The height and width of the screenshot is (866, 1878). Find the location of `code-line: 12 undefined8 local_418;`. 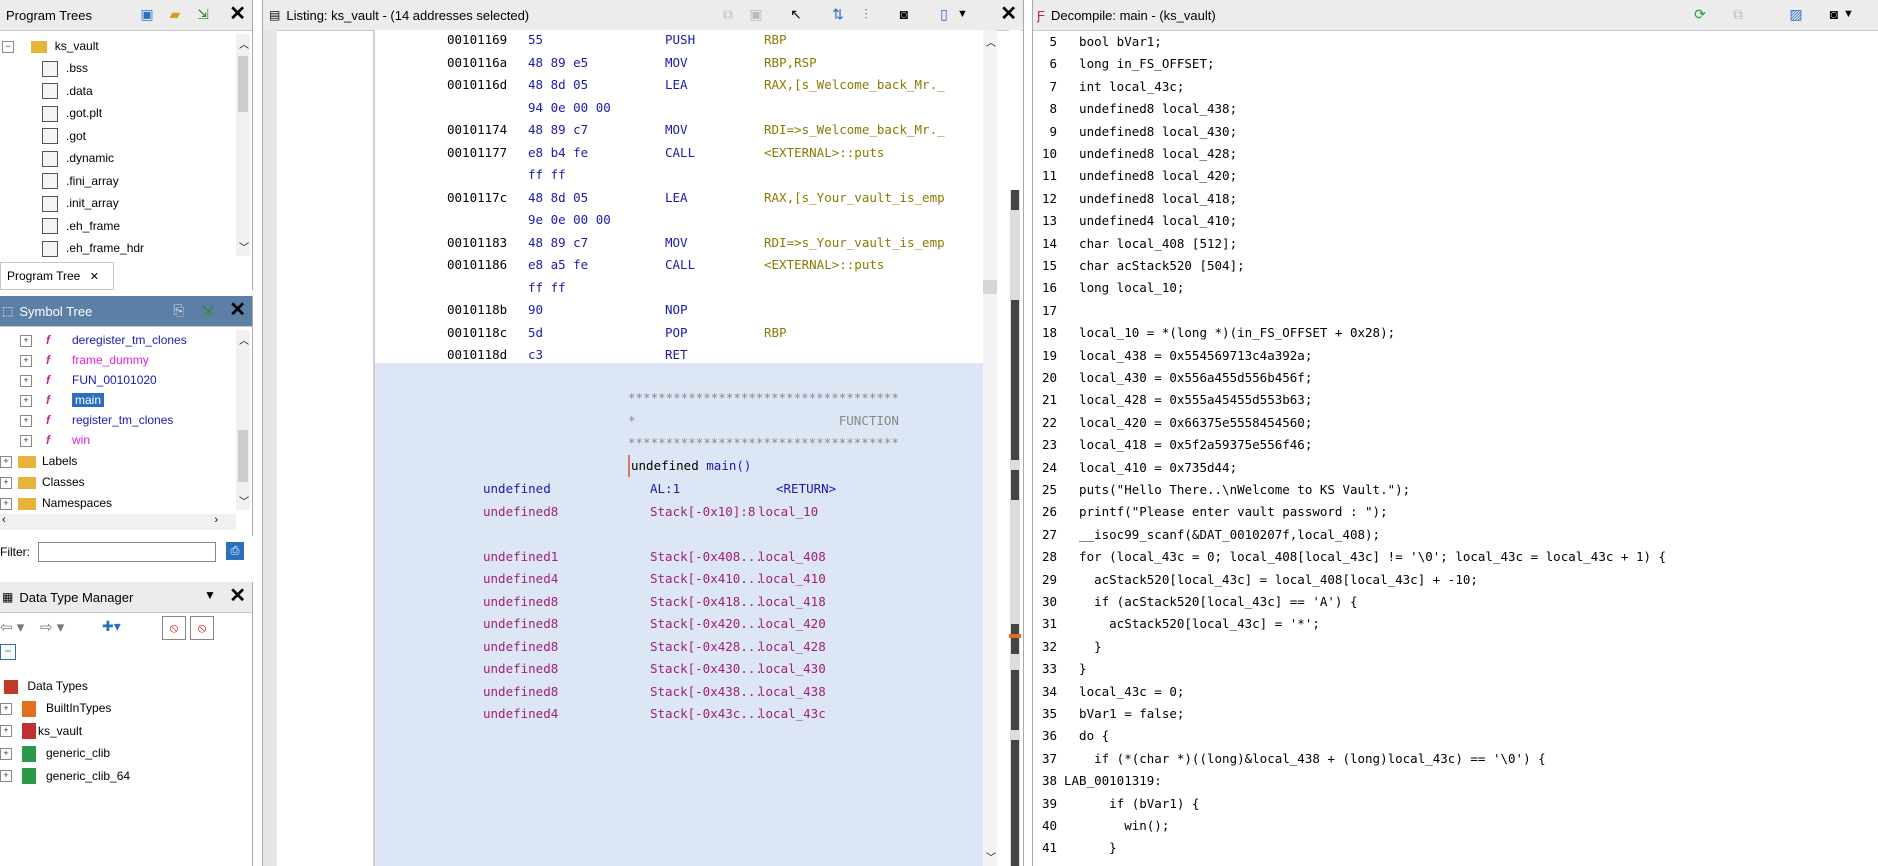

code-line: 12 undefined8 local_418; is located at coordinates (1454, 199).